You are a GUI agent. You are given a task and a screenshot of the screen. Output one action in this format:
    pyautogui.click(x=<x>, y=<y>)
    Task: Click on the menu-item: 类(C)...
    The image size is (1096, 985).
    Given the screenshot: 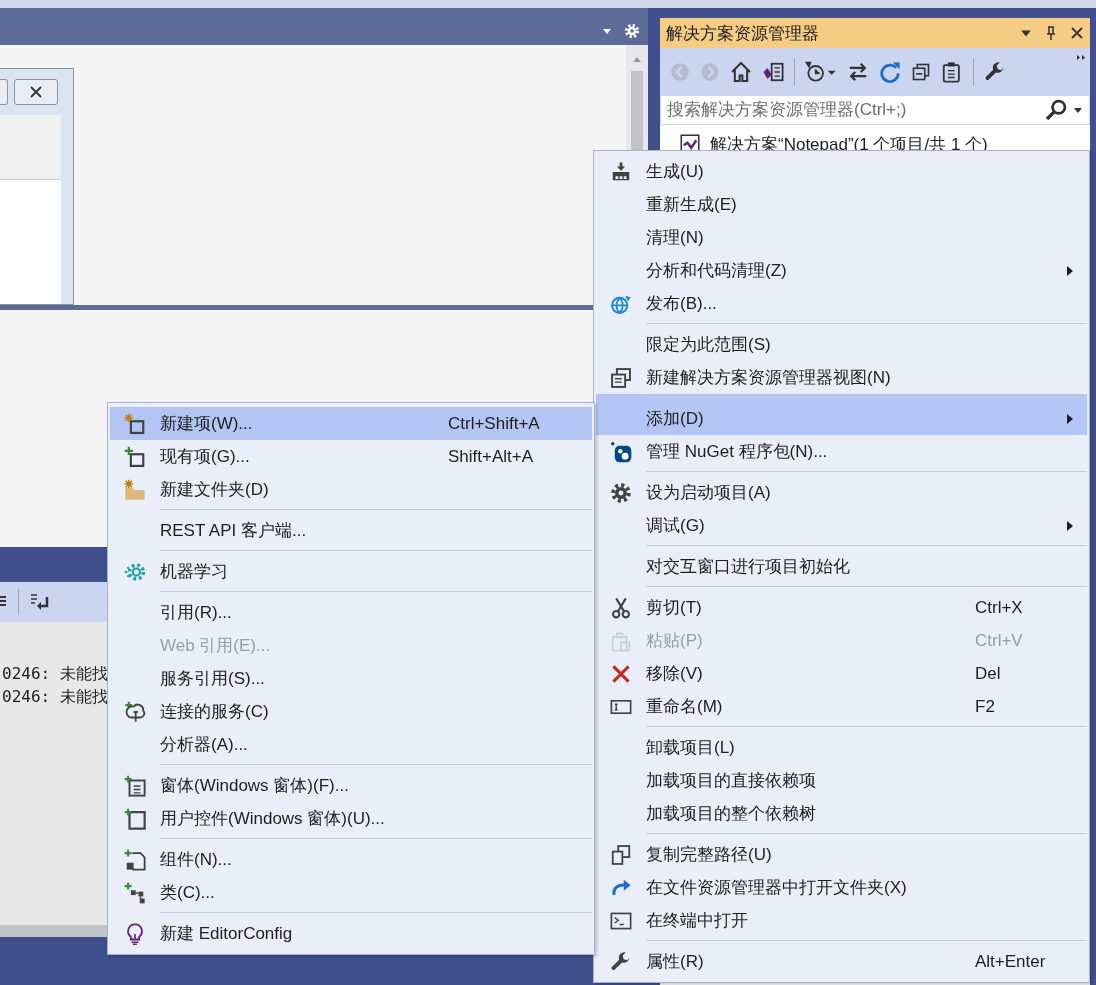 What is the action you would take?
    pyautogui.click(x=351, y=892)
    